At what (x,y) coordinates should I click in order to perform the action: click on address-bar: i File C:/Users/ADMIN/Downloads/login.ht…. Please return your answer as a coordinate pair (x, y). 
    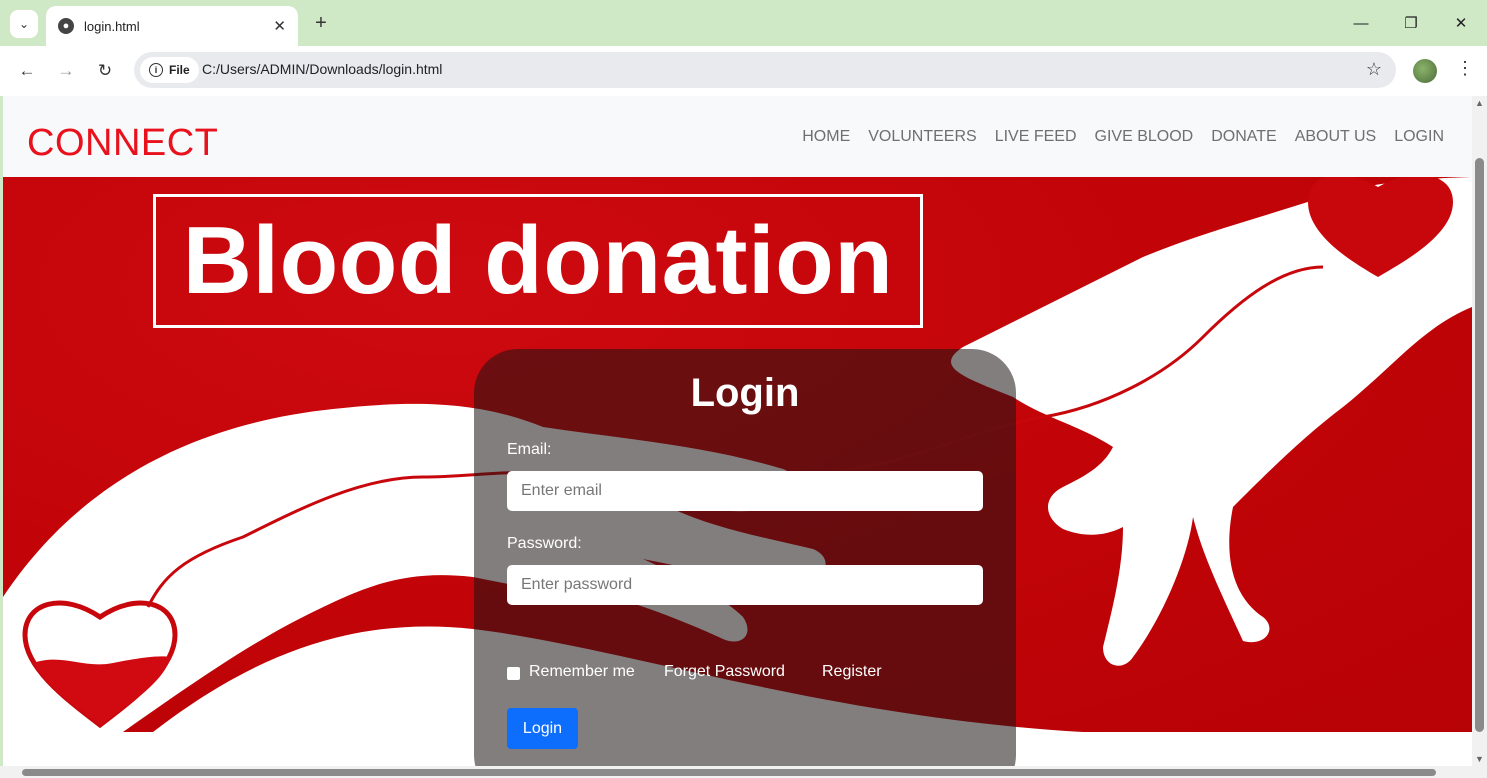
    Looking at the image, I should click on (765, 70).